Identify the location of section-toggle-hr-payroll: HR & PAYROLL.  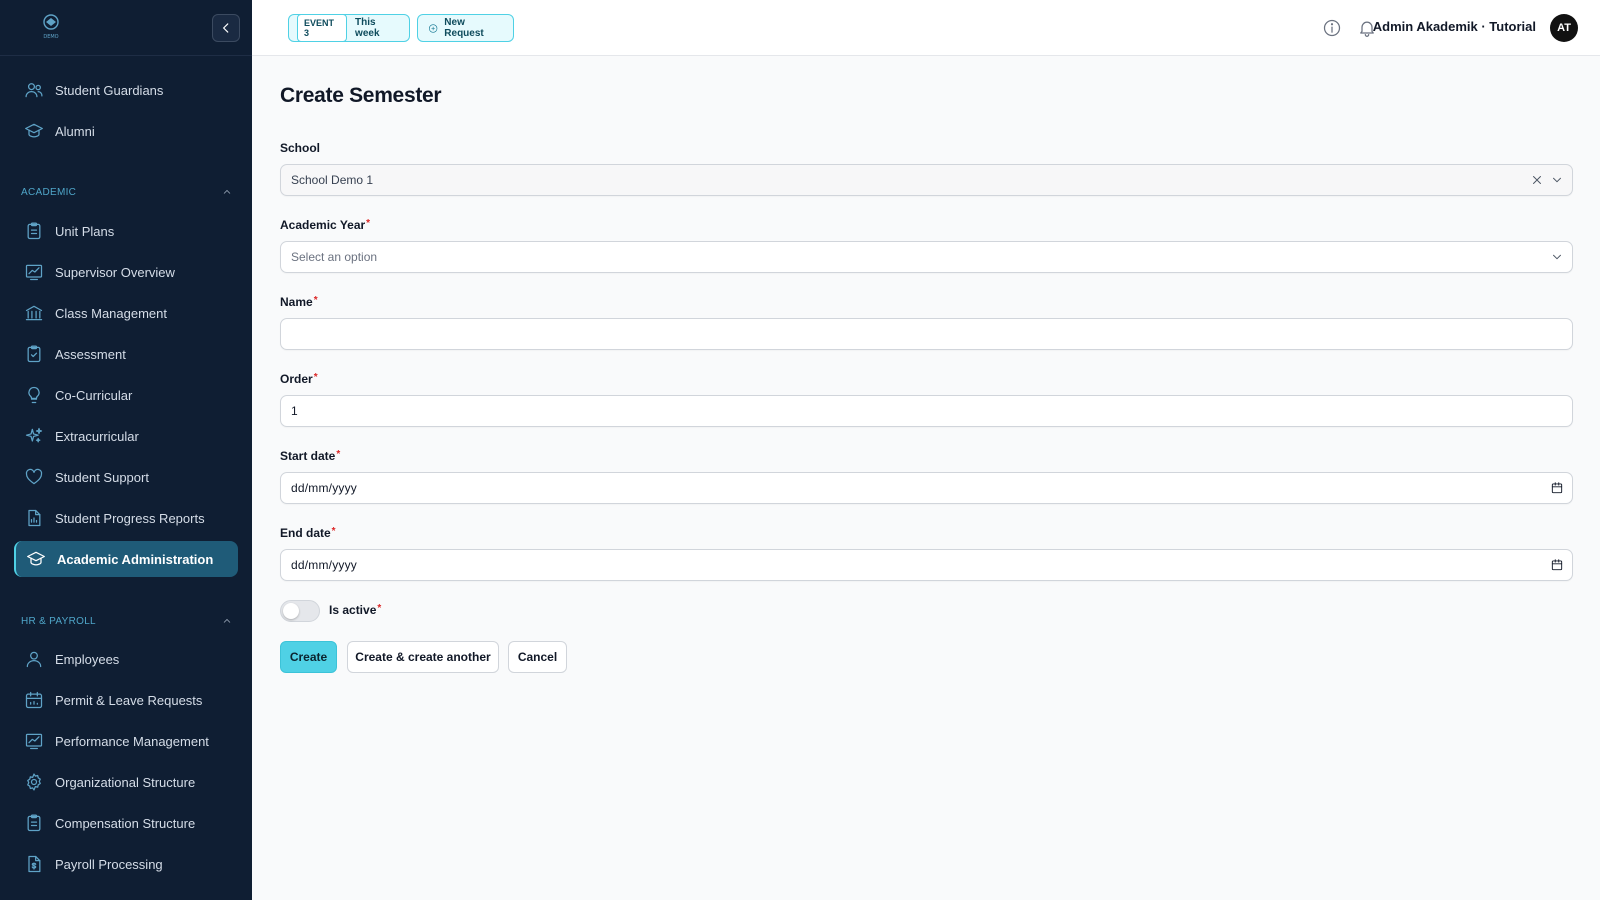
(127, 621).